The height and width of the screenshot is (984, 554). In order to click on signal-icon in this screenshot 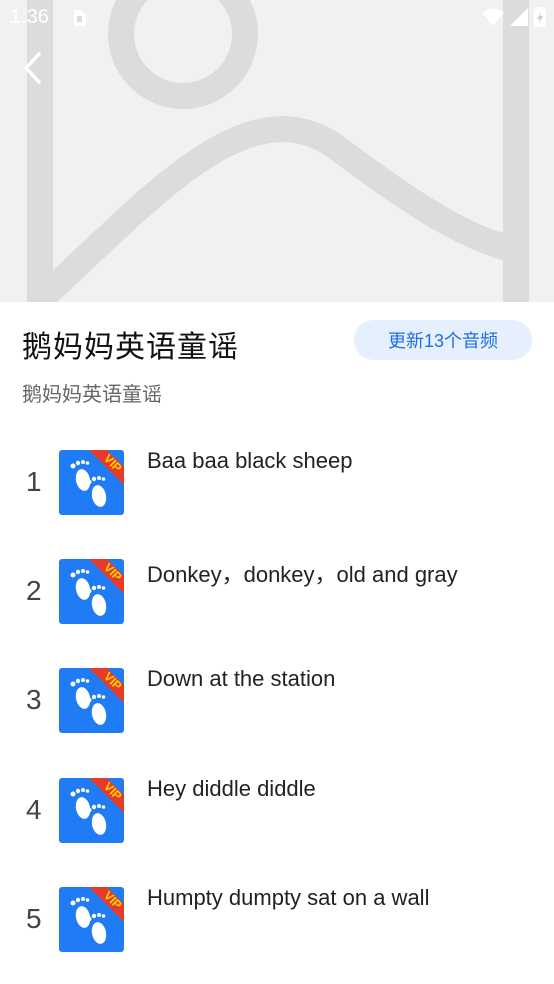, I will do `click(519, 19)`.